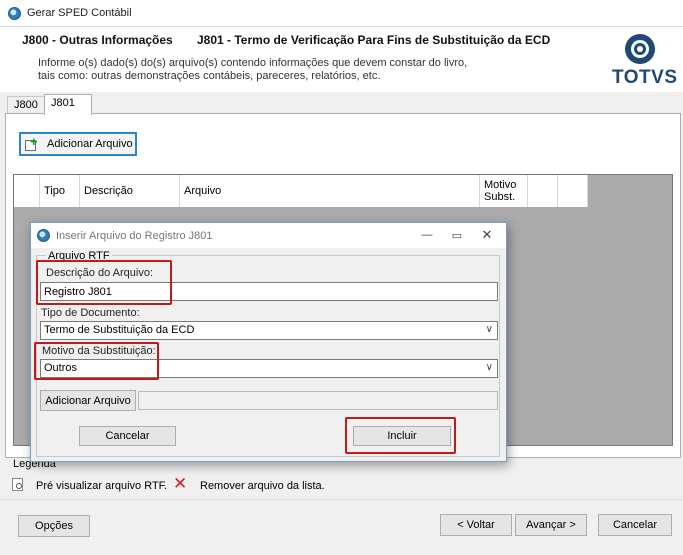  Describe the element at coordinates (104, 282) in the screenshot. I see `highlight-description` at that location.